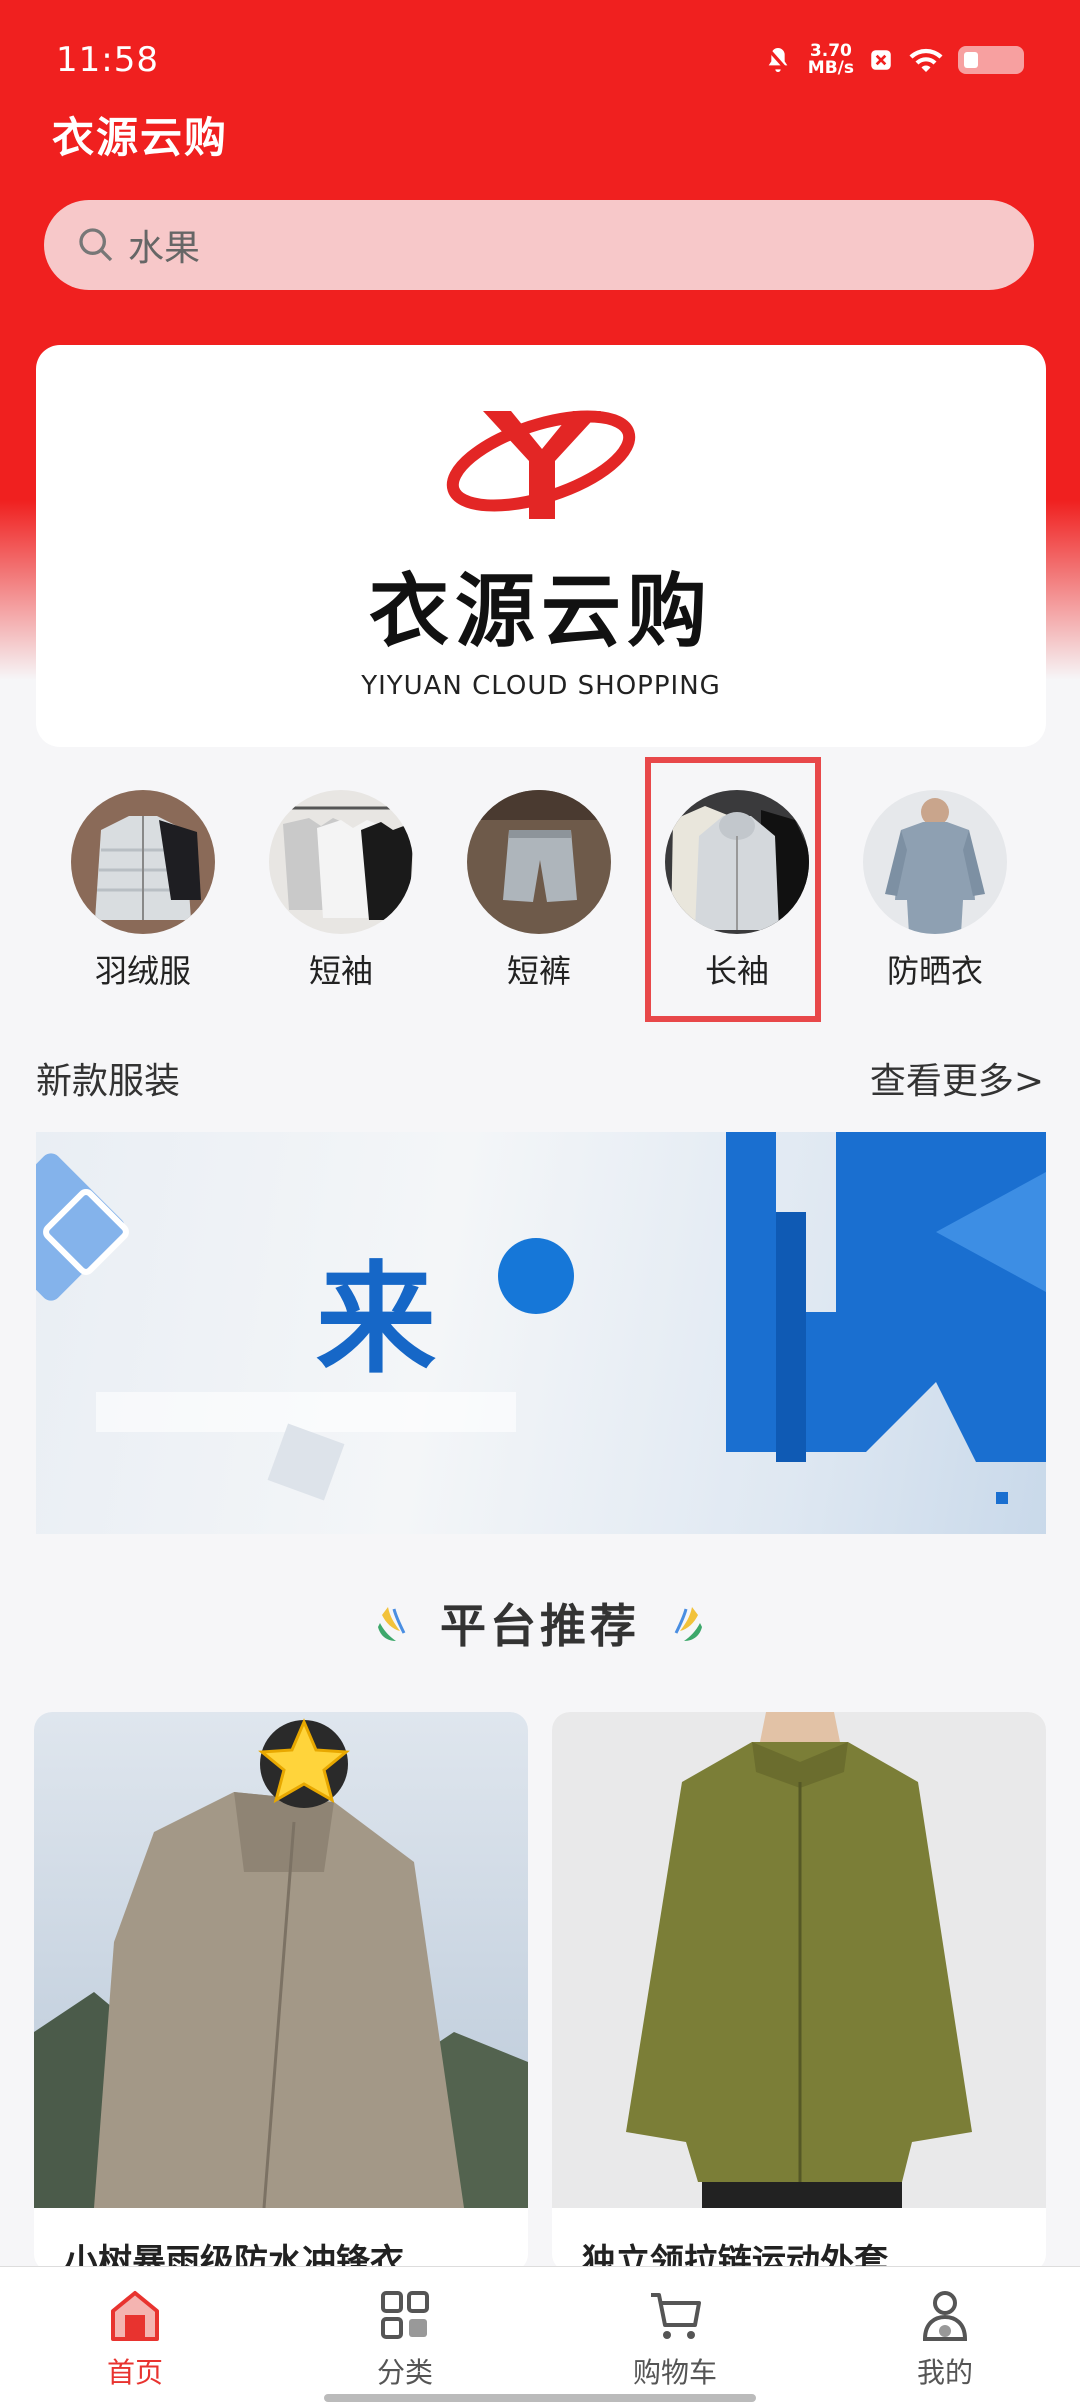  I want to click on app-title: 衣源云购, so click(140, 137).